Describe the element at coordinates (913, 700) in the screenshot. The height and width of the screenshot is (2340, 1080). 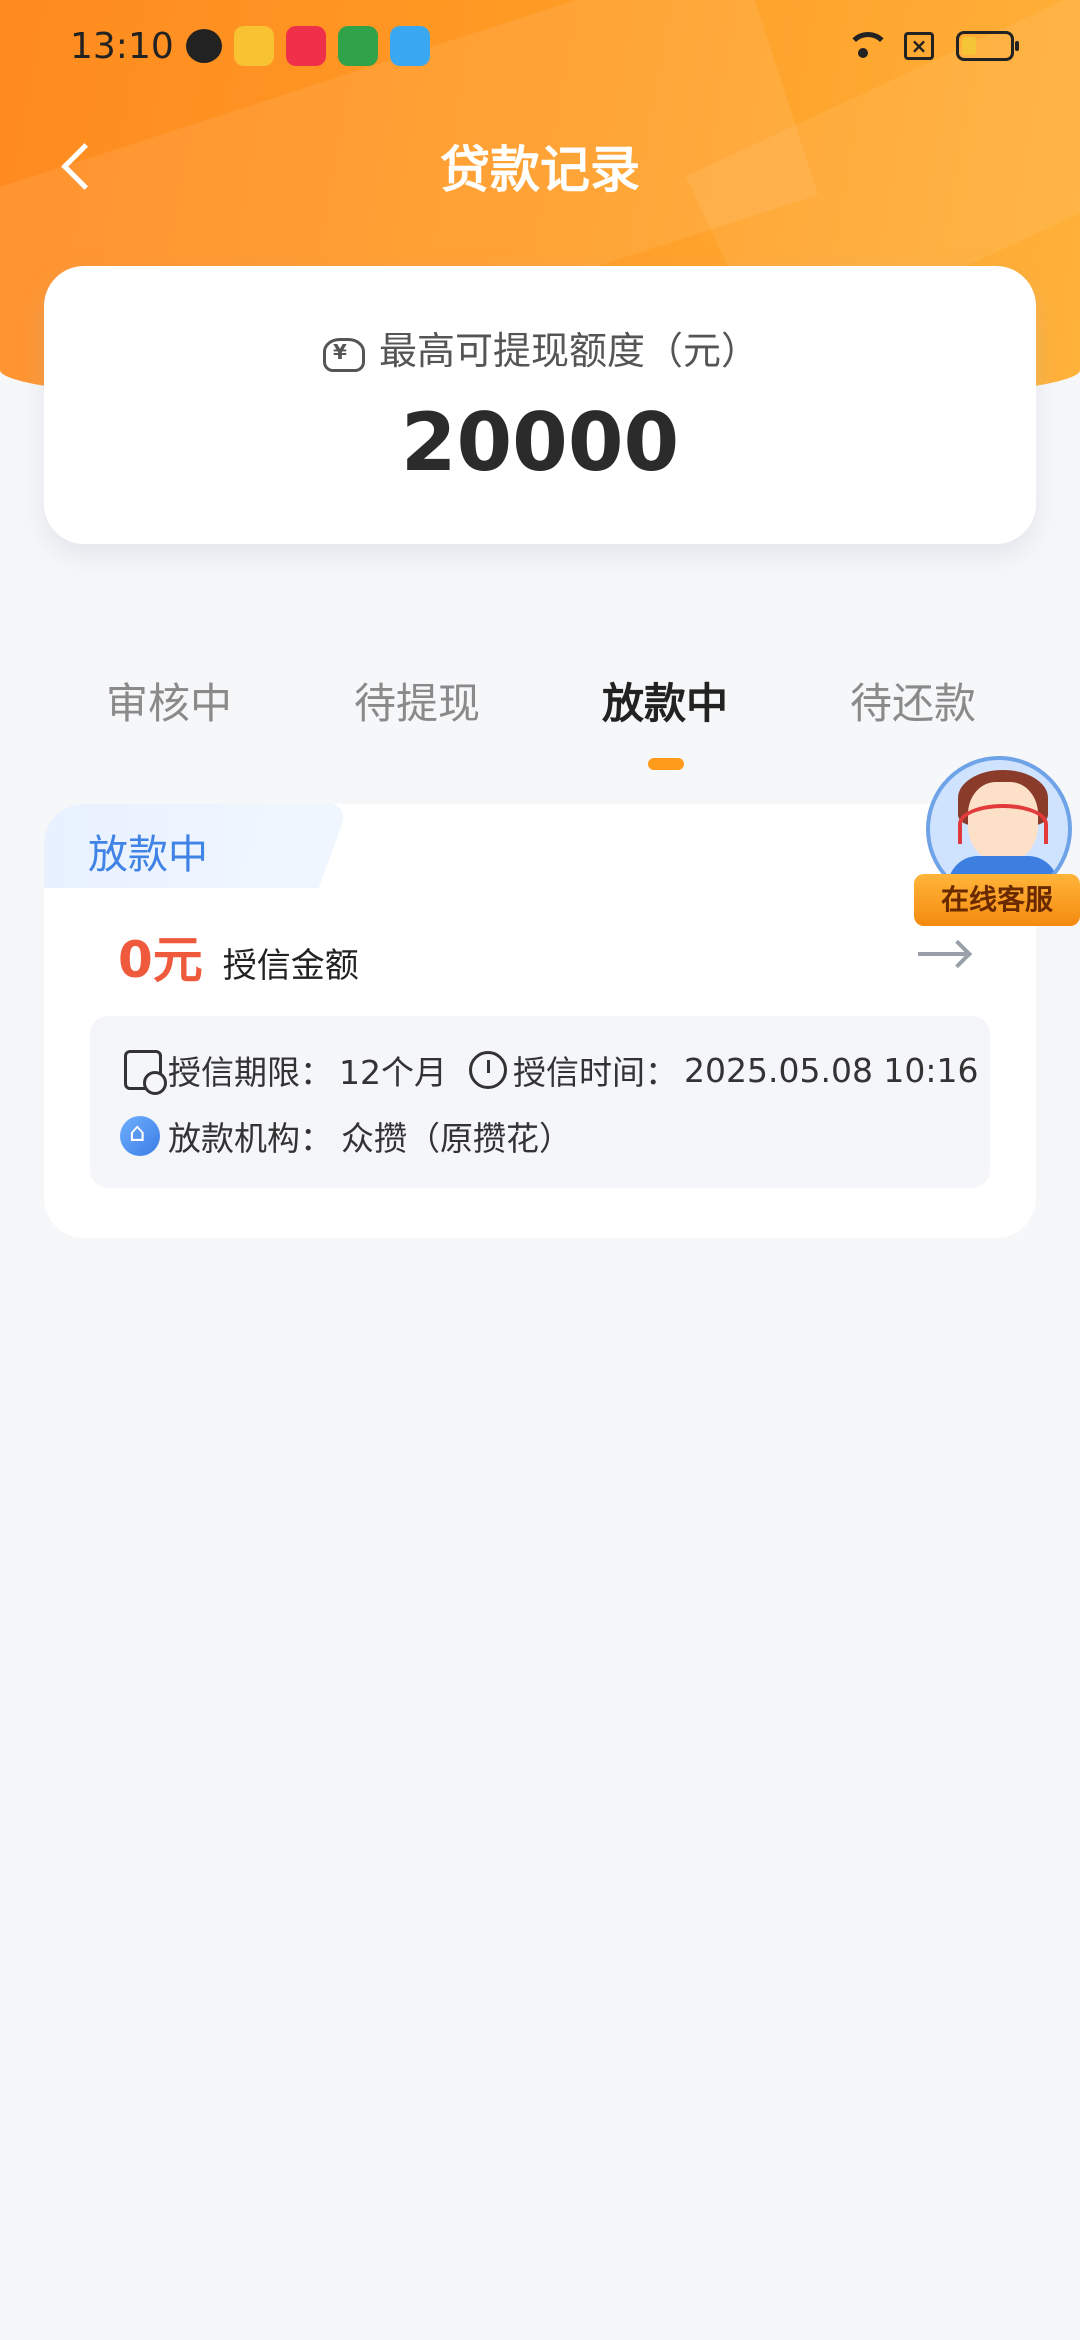
I see `tab-pending-repayment: 待还款` at that location.